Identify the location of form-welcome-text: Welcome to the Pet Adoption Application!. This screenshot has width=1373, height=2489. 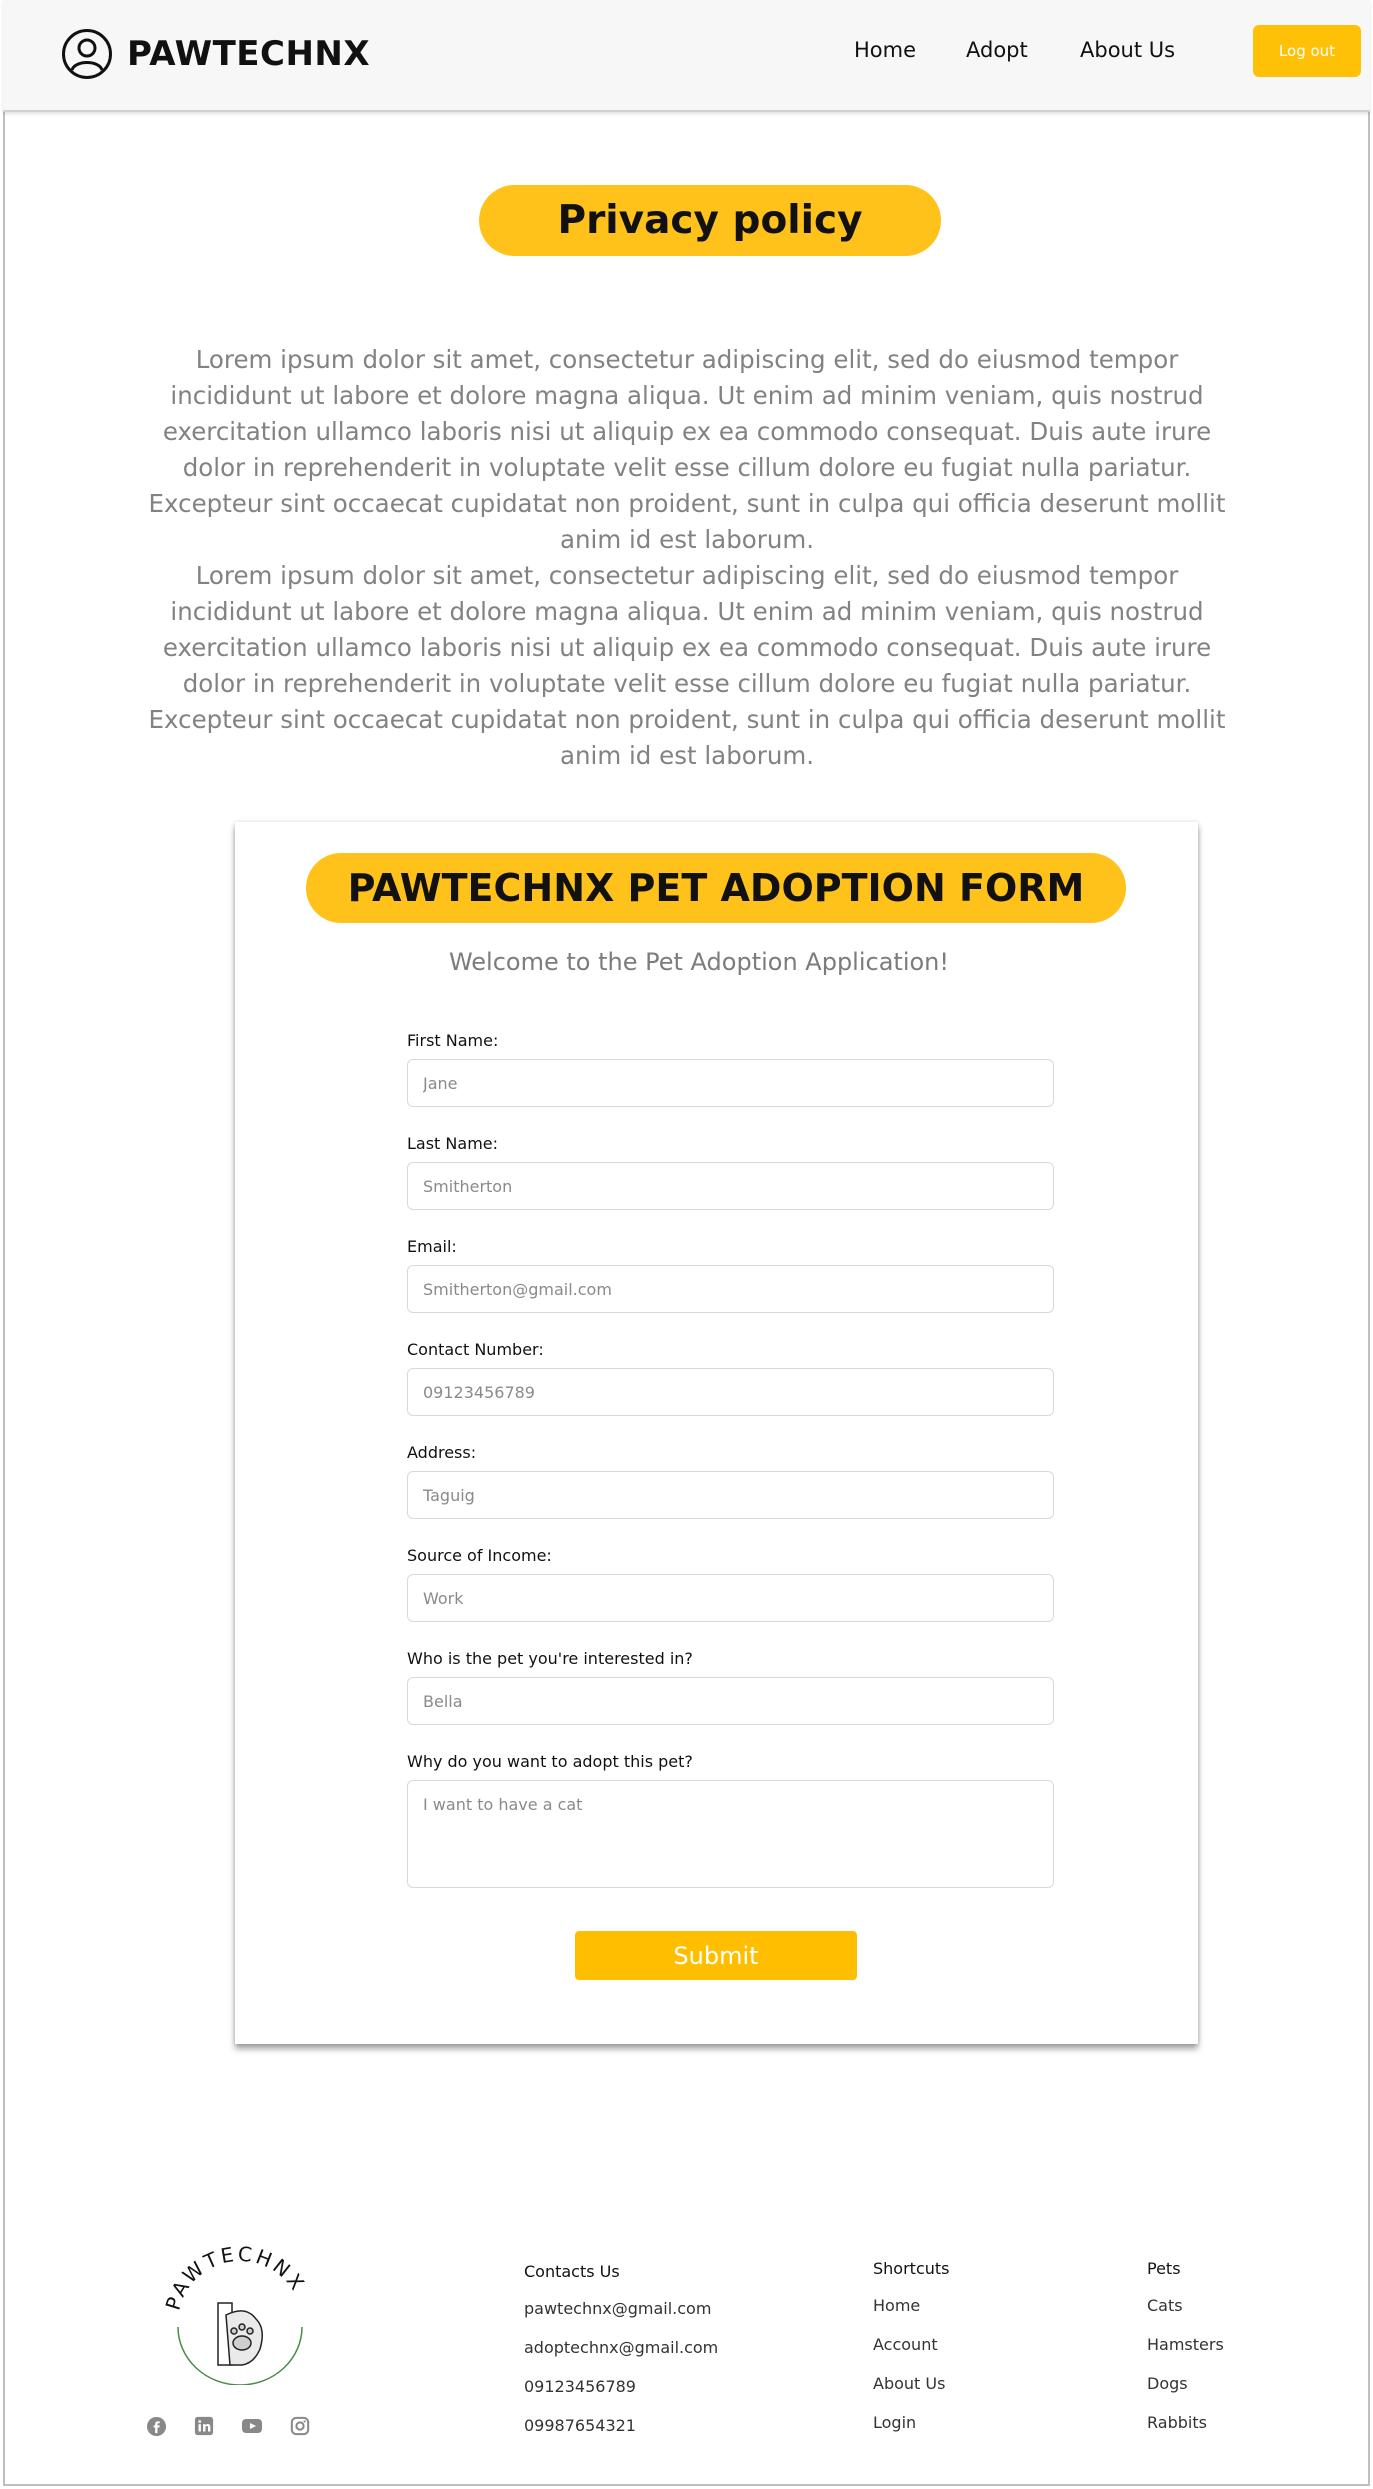
(699, 962).